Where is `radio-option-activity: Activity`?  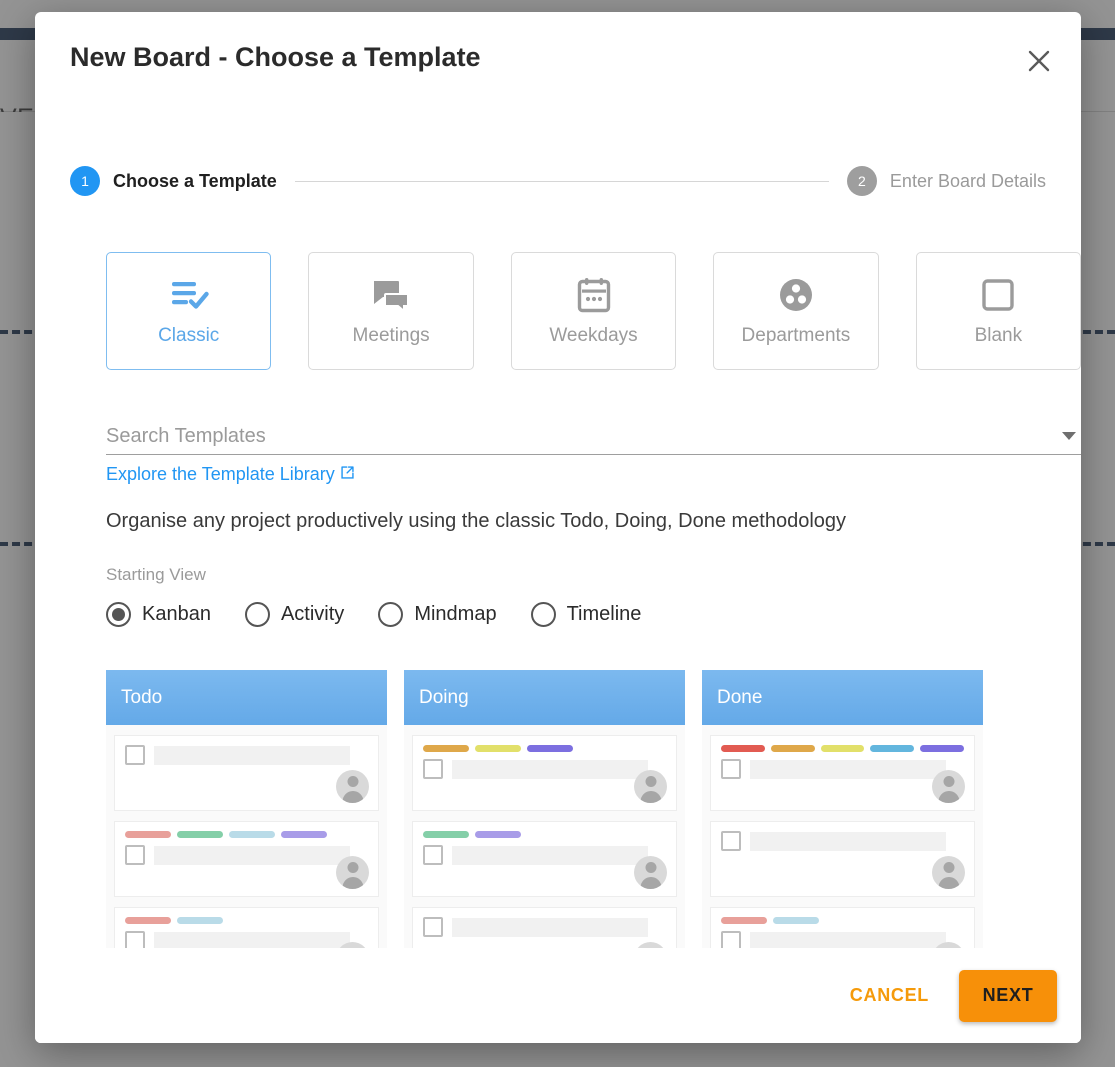
radio-option-activity: Activity is located at coordinates (294, 614).